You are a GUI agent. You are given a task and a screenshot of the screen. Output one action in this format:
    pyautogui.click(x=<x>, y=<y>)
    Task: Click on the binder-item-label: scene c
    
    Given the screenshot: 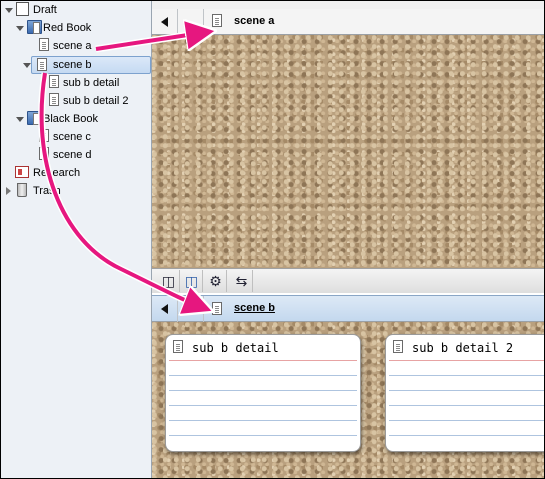 What is the action you would take?
    pyautogui.click(x=72, y=137)
    